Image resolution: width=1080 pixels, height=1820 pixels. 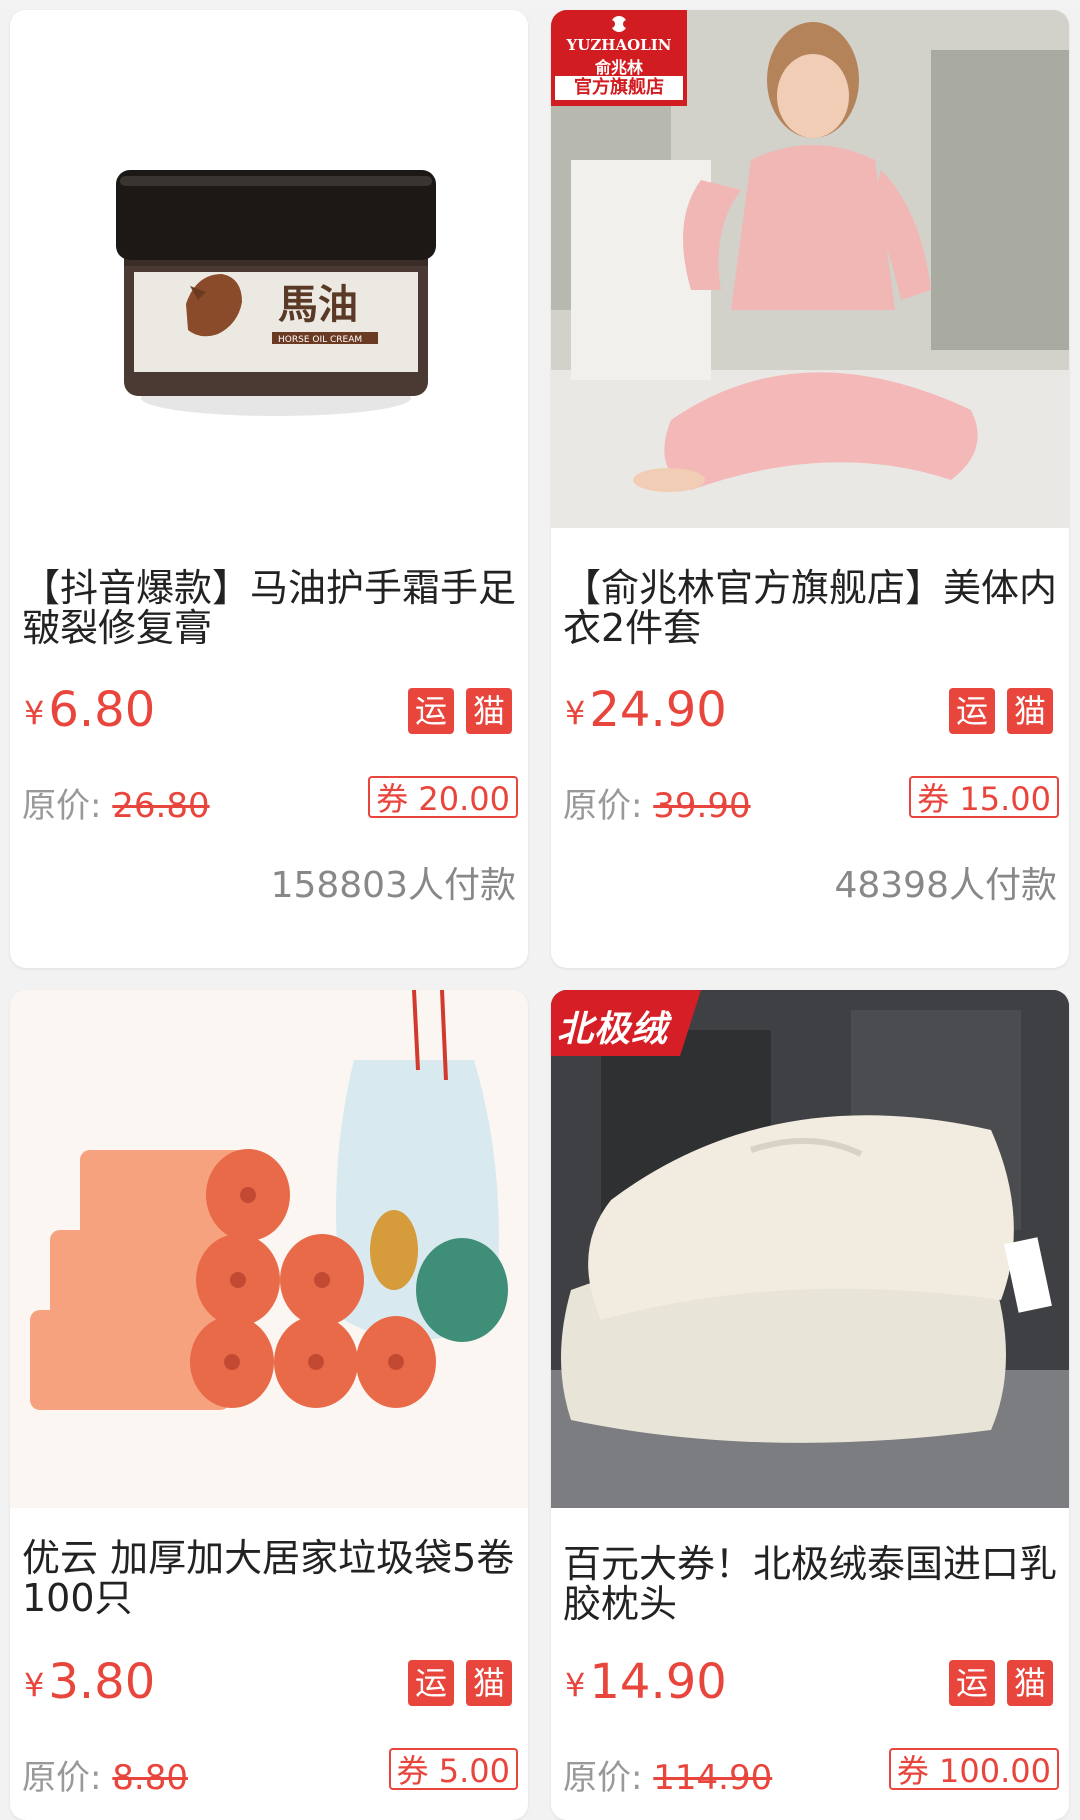 What do you see at coordinates (658, 710) in the screenshot?
I see `price-value: 24.90` at bounding box center [658, 710].